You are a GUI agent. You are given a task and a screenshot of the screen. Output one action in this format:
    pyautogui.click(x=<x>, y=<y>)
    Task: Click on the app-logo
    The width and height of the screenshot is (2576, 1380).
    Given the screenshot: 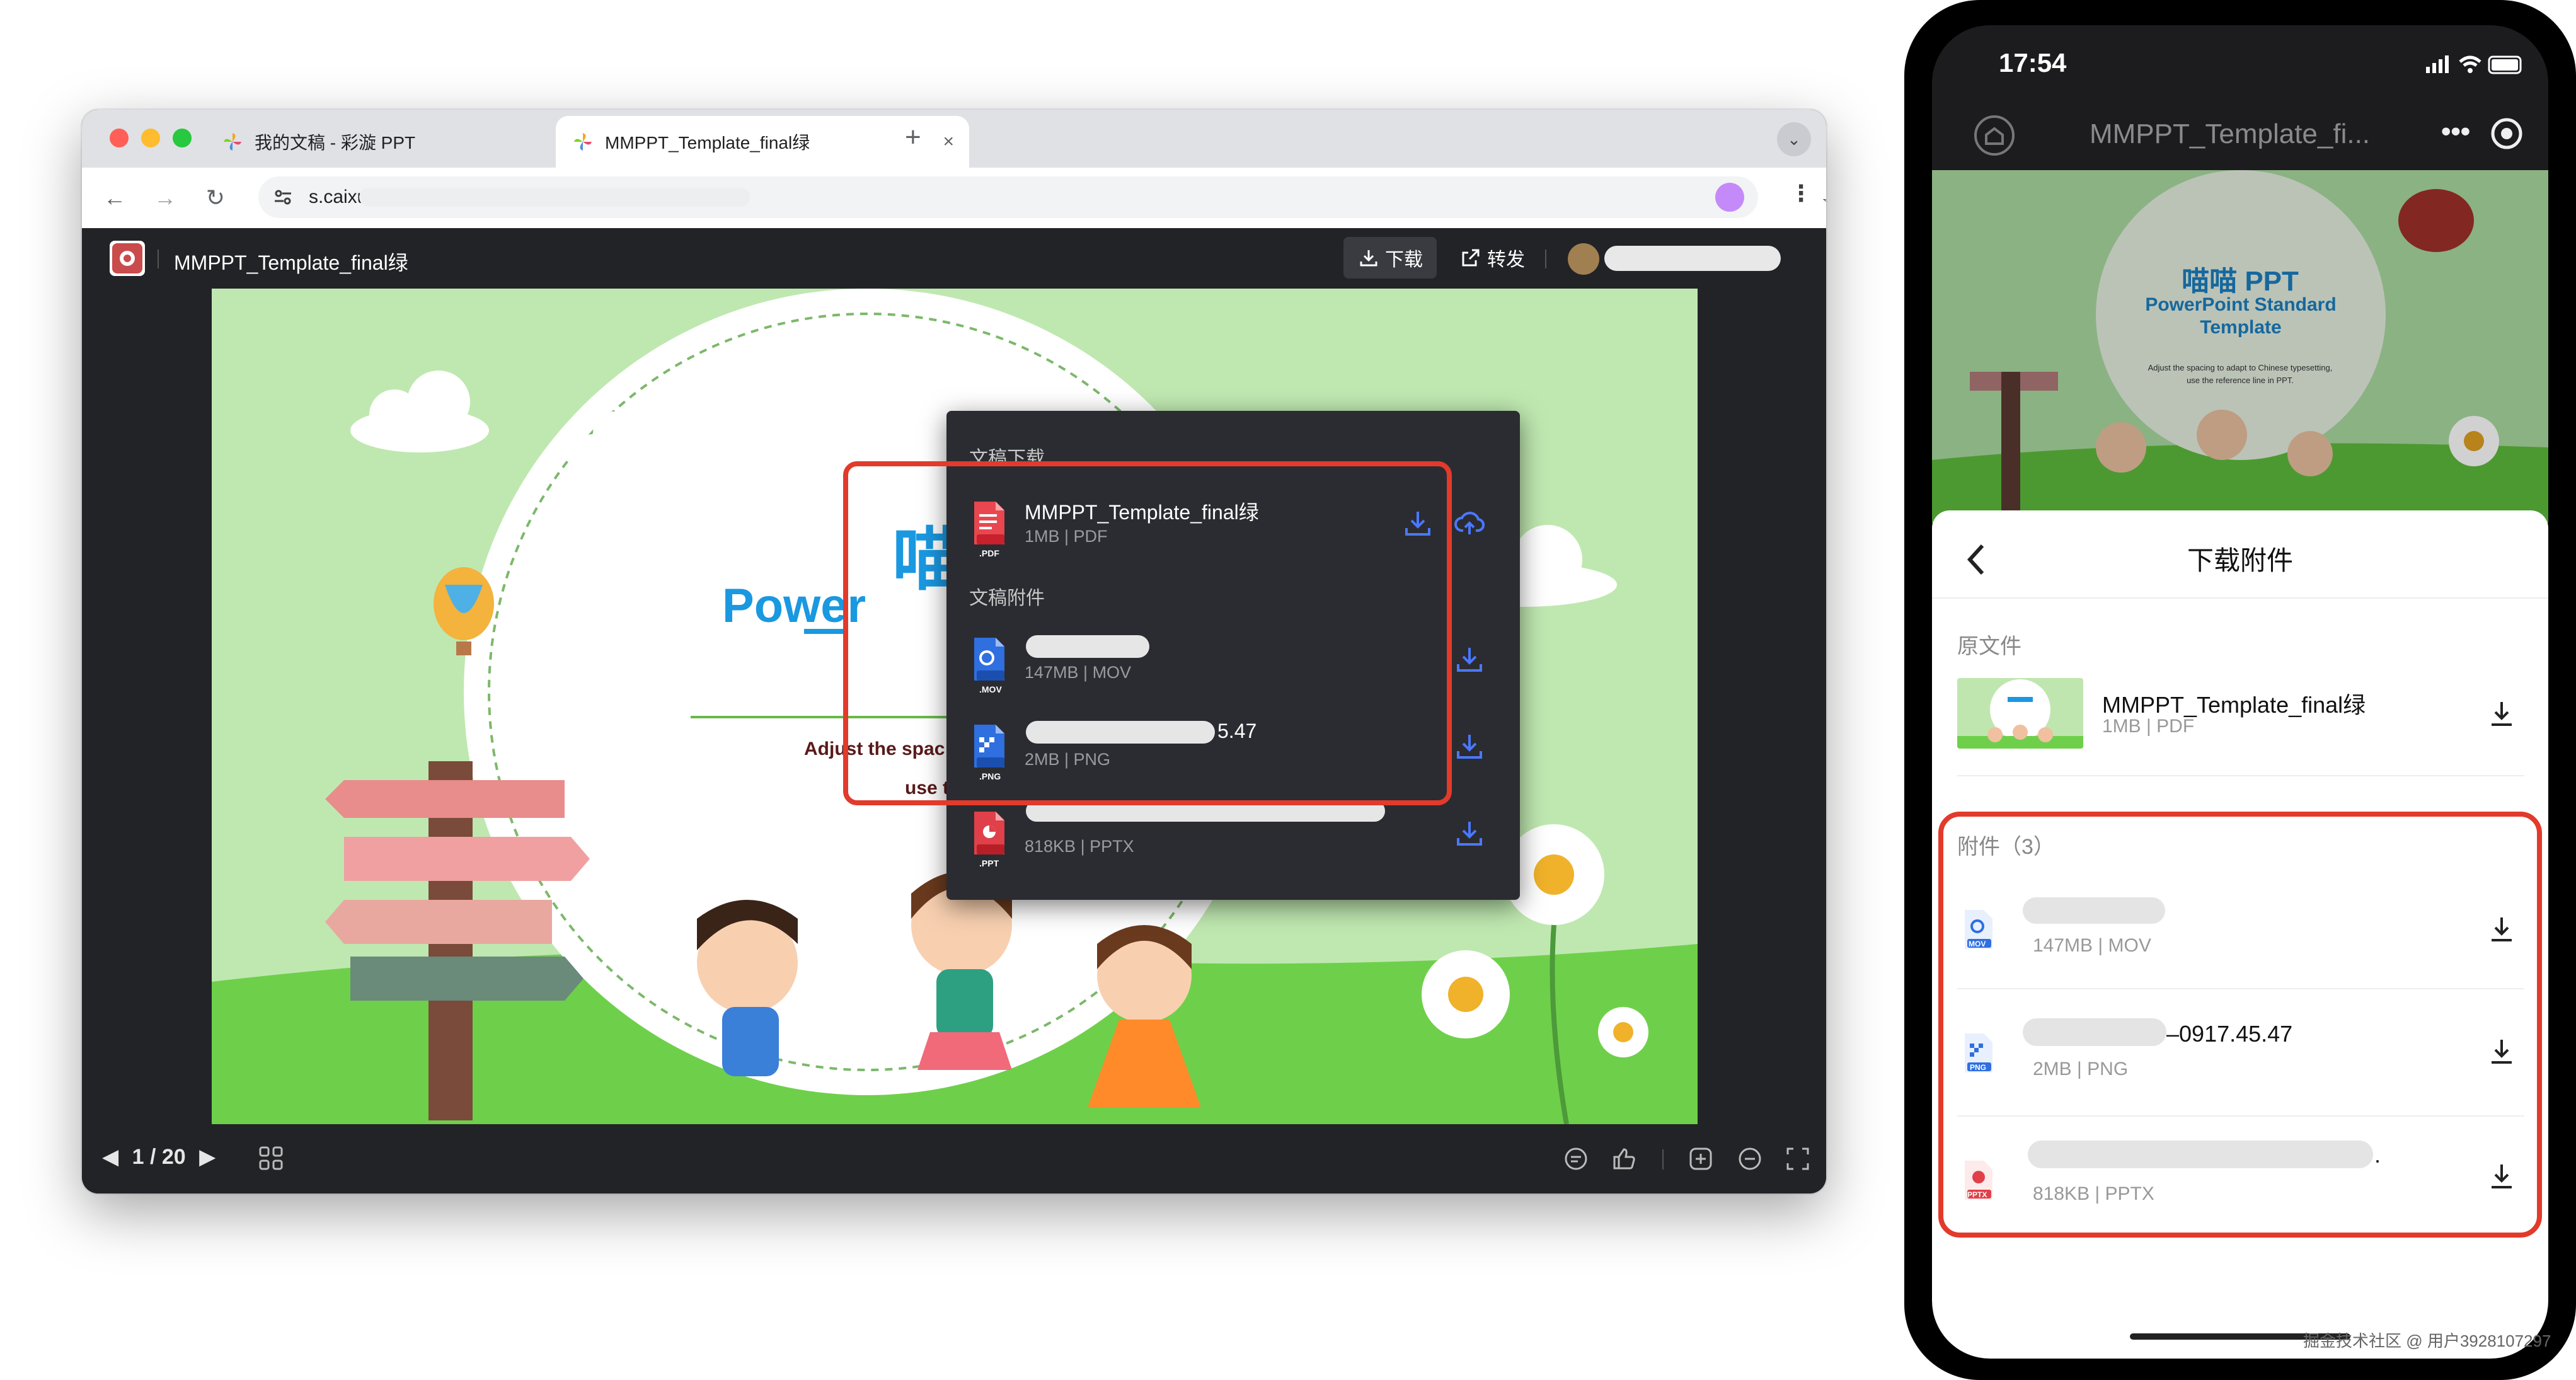 What is the action you would take?
    pyautogui.click(x=127, y=258)
    